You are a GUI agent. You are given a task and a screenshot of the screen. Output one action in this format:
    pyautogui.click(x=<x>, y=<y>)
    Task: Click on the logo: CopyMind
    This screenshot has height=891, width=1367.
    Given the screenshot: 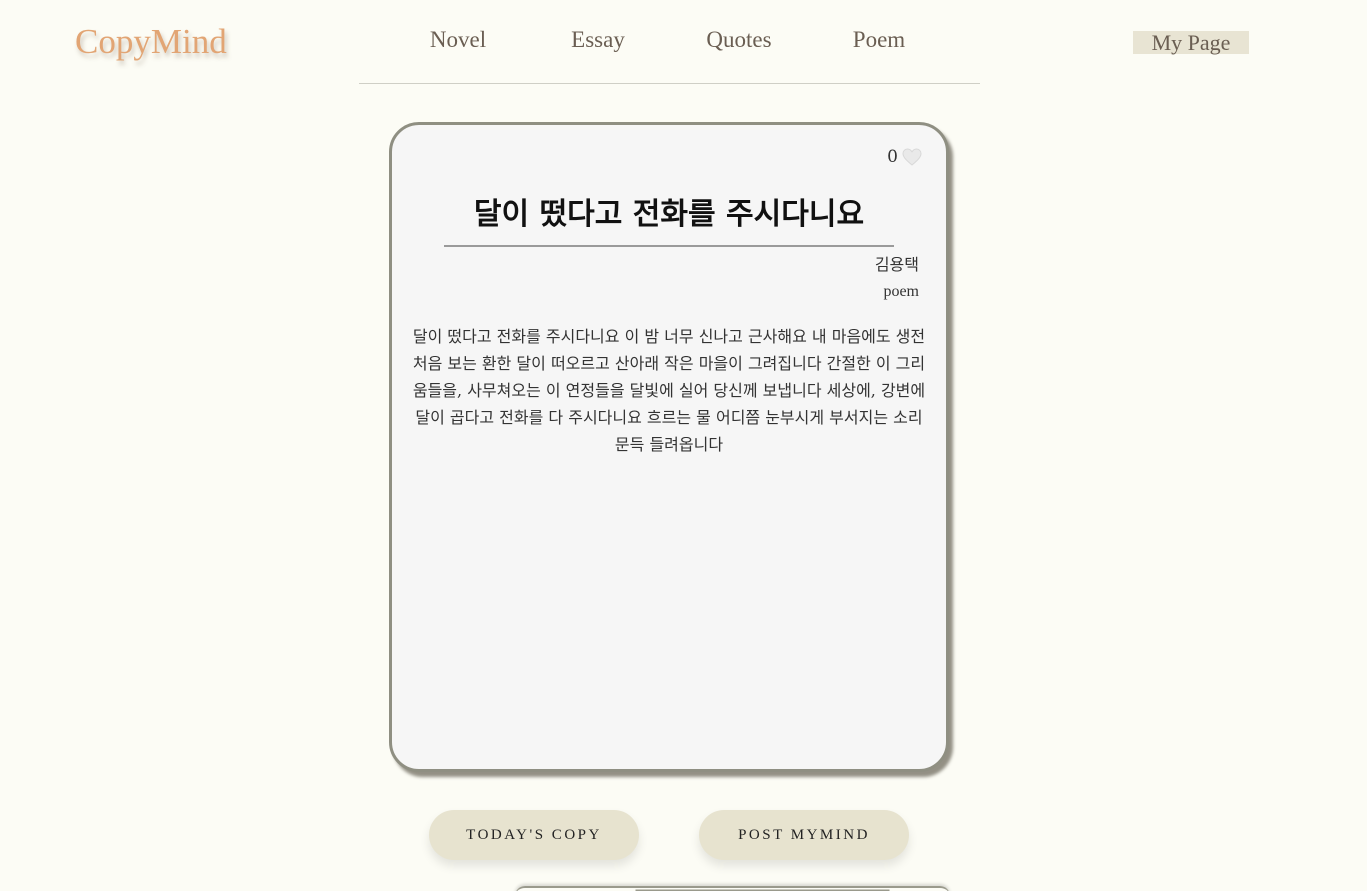 What is the action you would take?
    pyautogui.click(x=151, y=42)
    